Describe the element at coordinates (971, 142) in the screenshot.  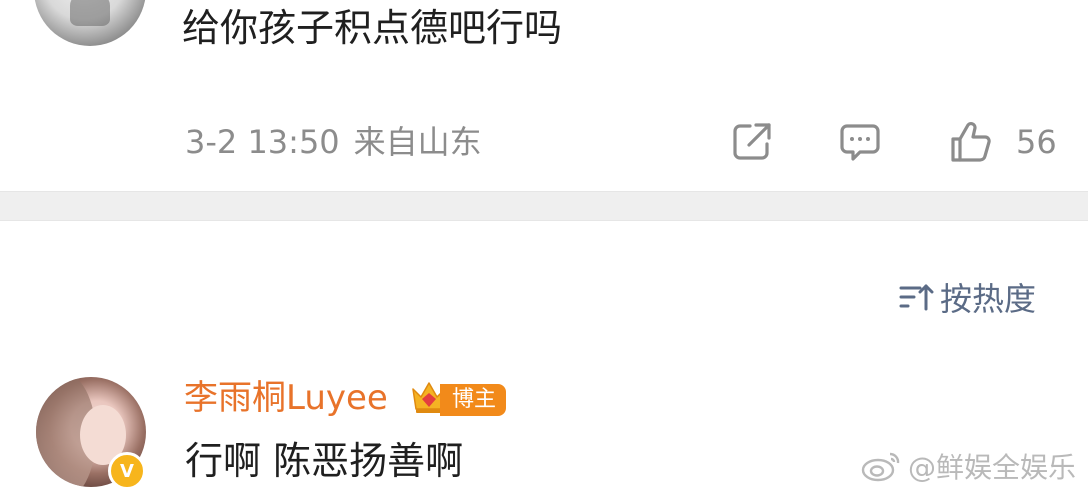
I see `thumbs-up-icon` at that location.